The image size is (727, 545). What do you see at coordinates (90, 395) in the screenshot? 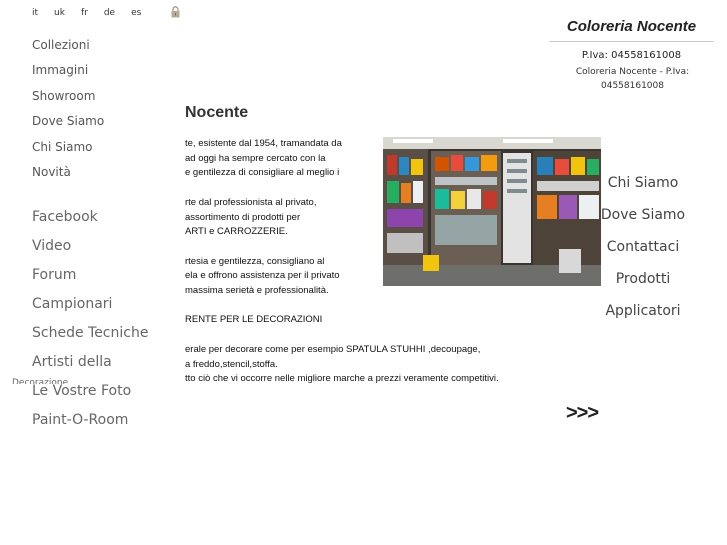
I see `menu-item-vostre-foto: Le Vostre Foto` at bounding box center [90, 395].